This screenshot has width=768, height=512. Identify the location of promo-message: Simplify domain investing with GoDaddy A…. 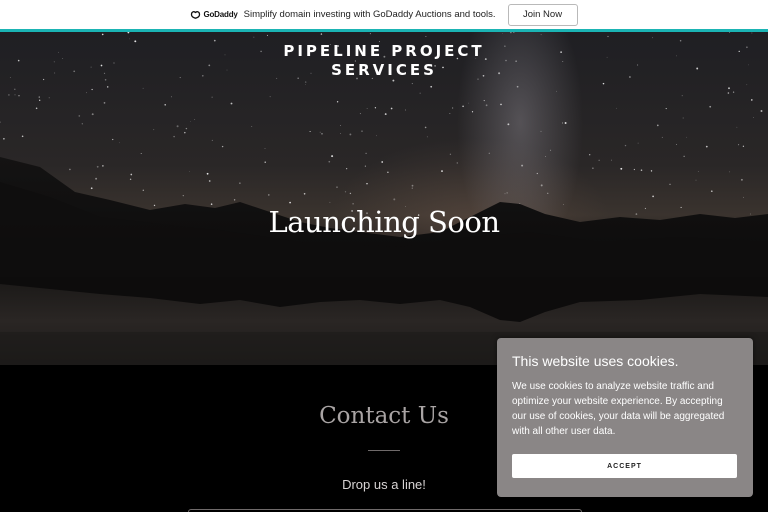
(369, 14).